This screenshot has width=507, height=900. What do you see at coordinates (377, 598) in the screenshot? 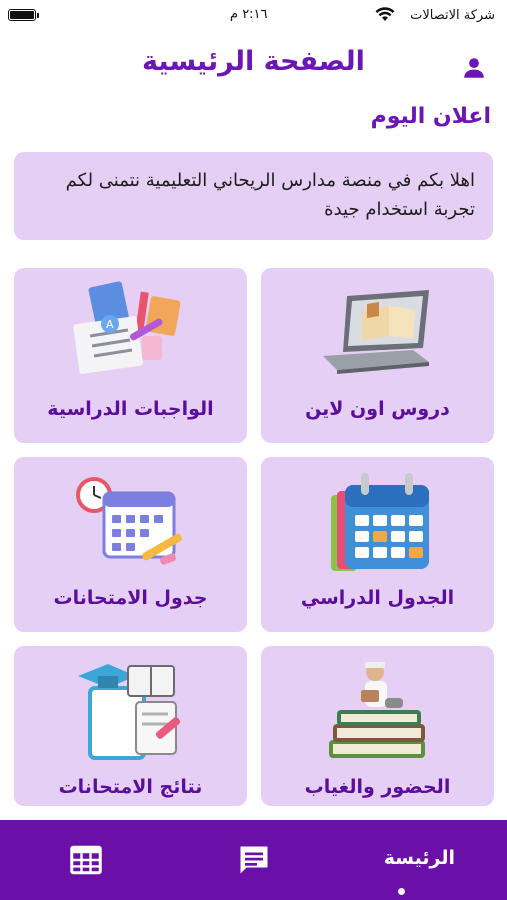
I see `card-label: الجدول الدراسي` at bounding box center [377, 598].